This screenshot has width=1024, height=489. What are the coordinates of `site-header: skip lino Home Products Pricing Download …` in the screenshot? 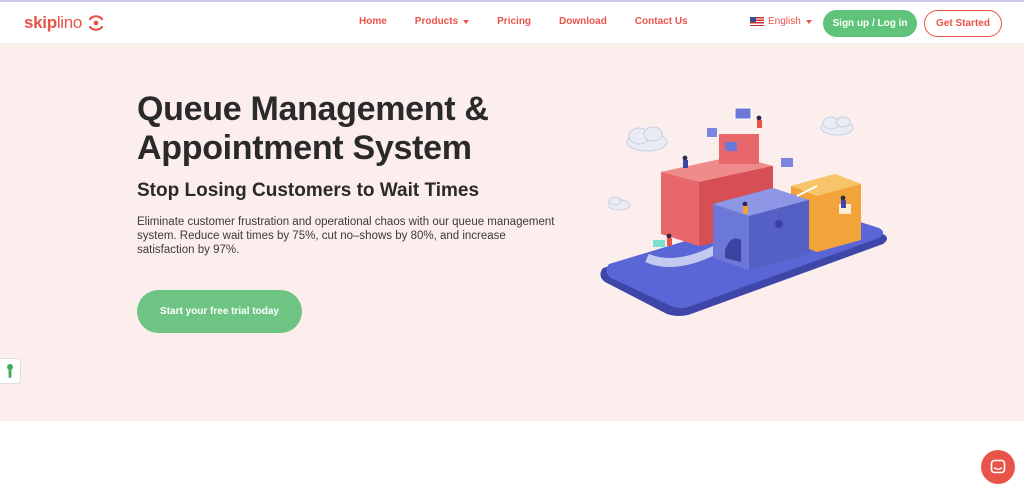 It's located at (512, 23).